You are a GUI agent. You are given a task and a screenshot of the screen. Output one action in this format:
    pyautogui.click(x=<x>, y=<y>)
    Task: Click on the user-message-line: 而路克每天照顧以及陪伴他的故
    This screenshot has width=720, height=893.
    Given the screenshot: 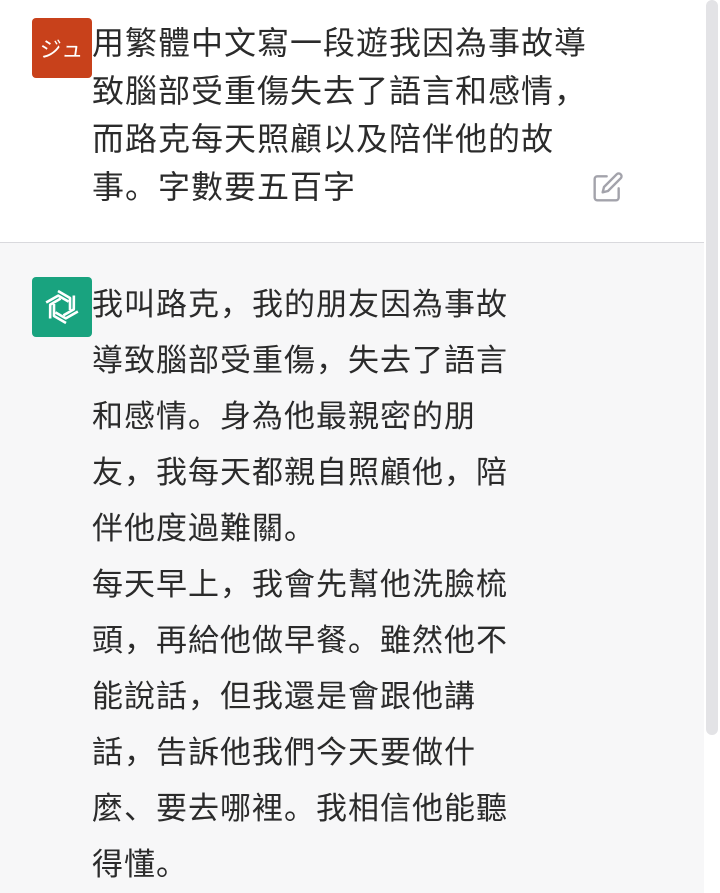 What is the action you would take?
    pyautogui.click(x=323, y=139)
    